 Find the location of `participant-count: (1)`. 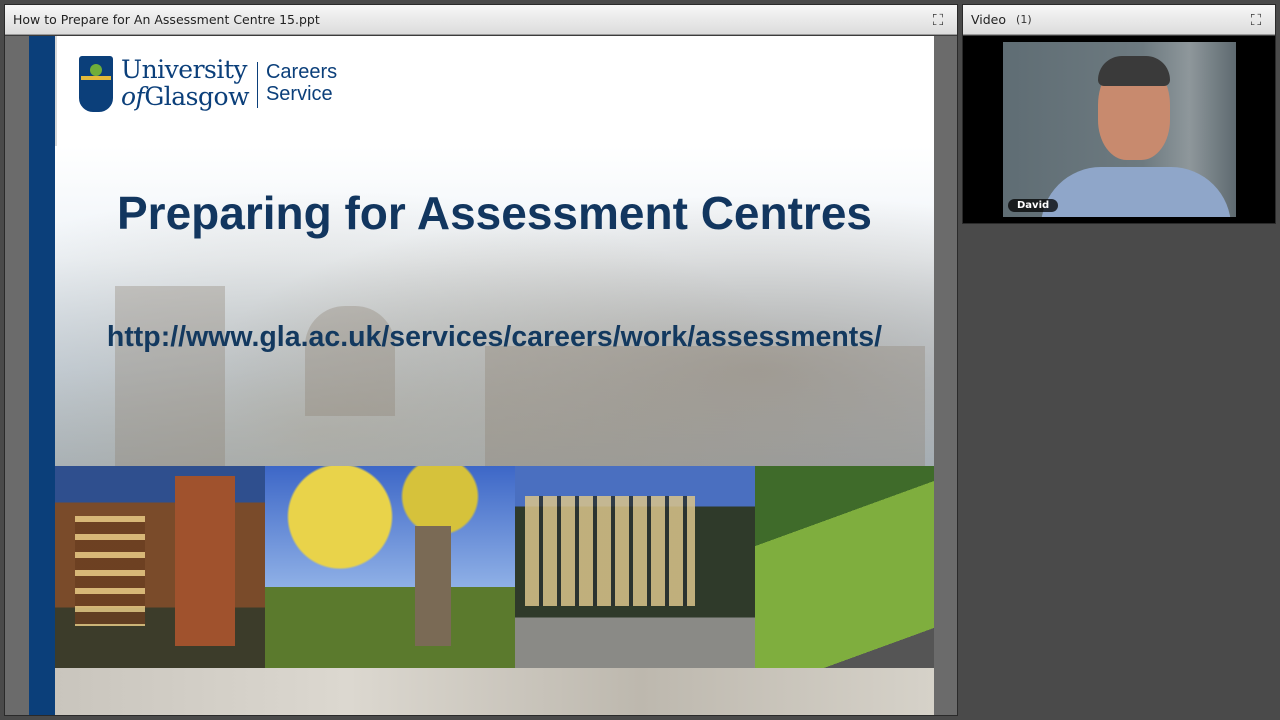

participant-count: (1) is located at coordinates (1024, 19).